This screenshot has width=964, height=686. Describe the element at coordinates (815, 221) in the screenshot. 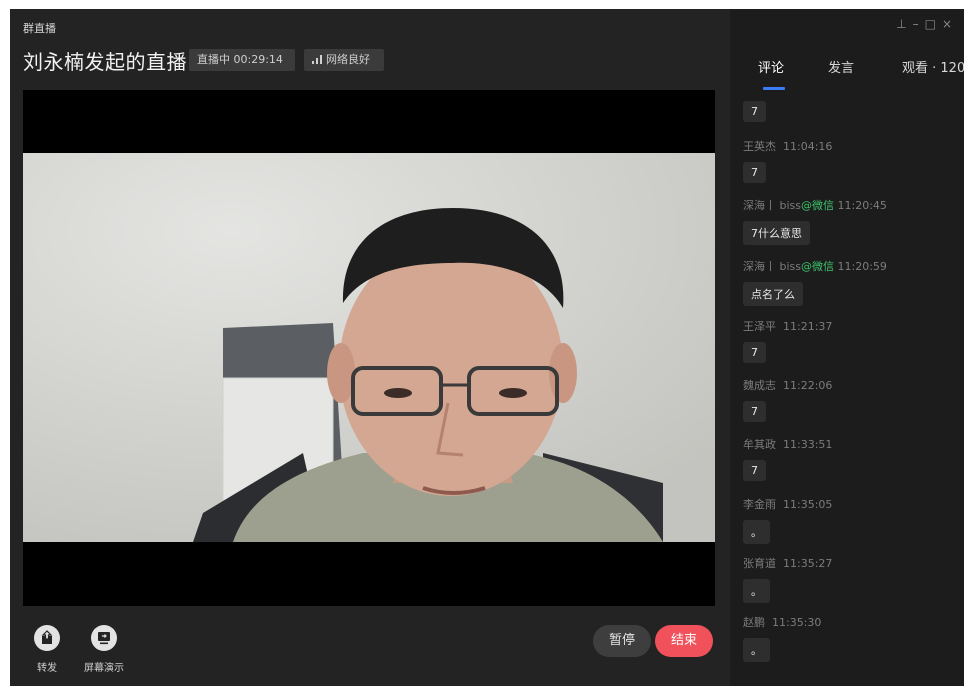

I see `comment-item: 深海丨 biss@微信 11:20:45 7什么意思` at that location.